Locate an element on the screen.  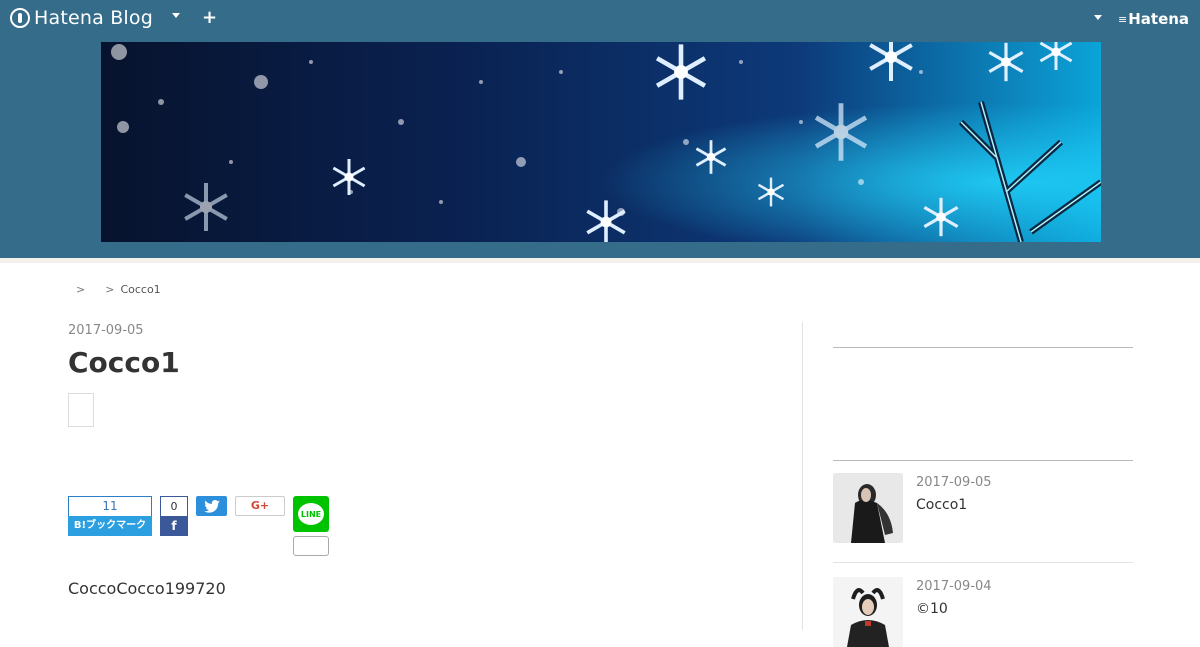
hatena-blog-logo: Hatena Blog is located at coordinates (81, 18).